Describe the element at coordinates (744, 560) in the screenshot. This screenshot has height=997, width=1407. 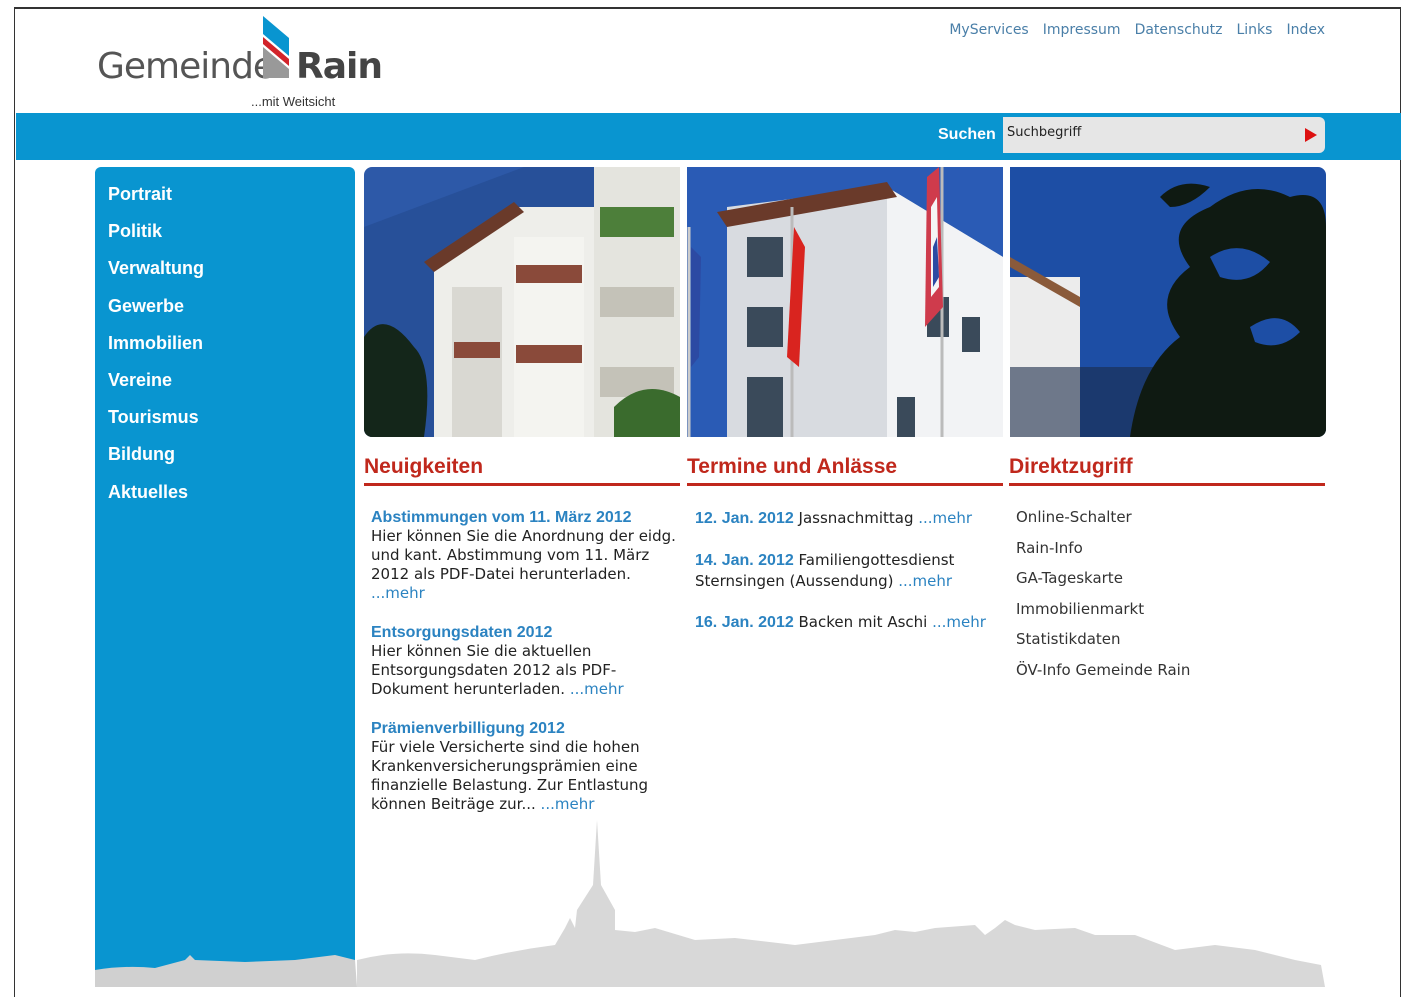
I see `event-date: 14. Jan. 2012` at that location.